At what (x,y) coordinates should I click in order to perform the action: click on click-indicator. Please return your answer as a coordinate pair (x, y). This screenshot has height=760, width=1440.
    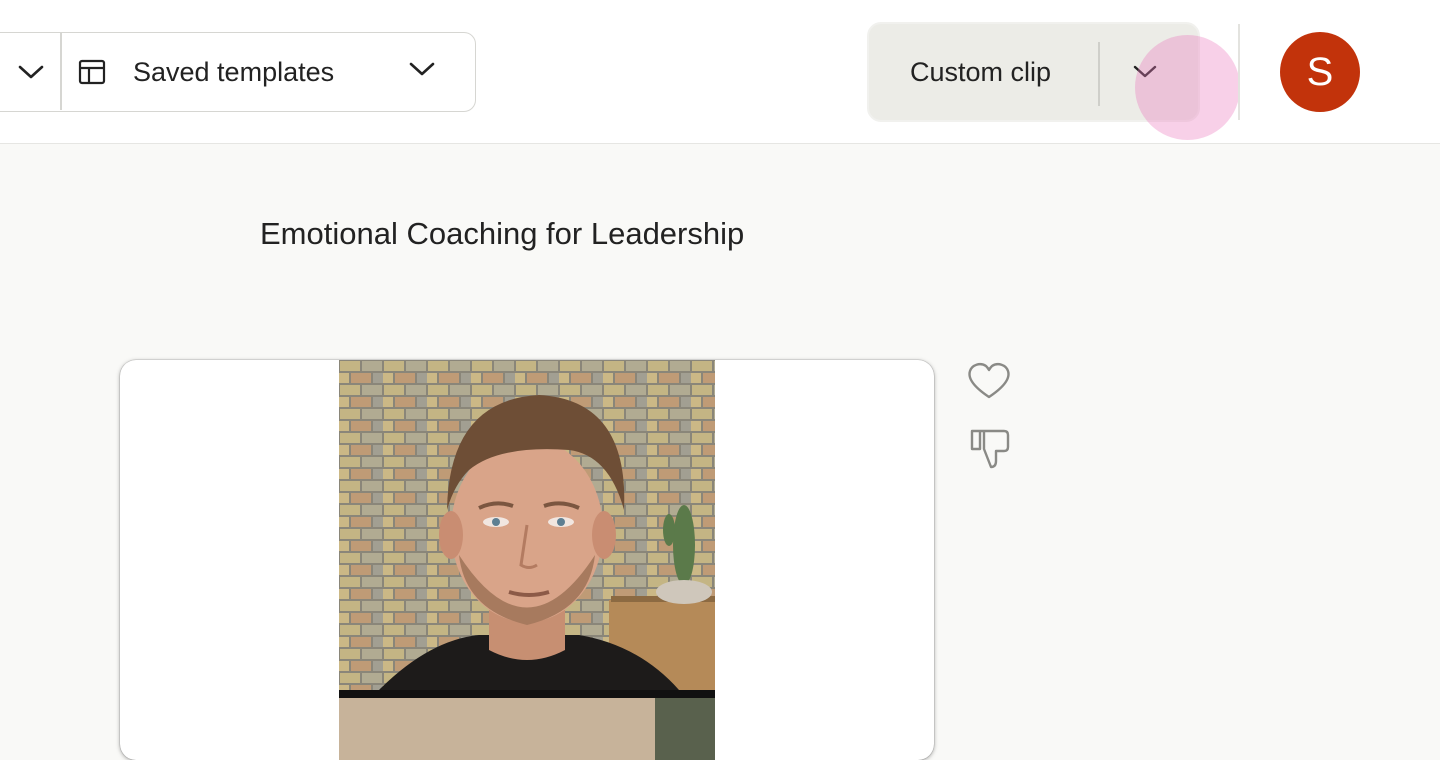
    Looking at the image, I should click on (1187, 87).